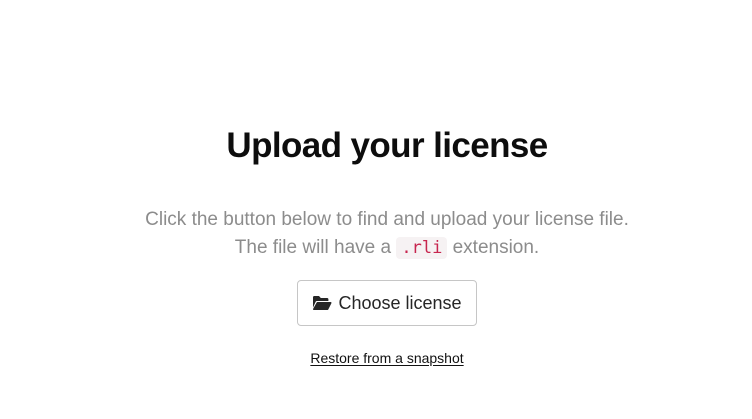  Describe the element at coordinates (422, 248) in the screenshot. I see `file-extension-code: .rli` at that location.